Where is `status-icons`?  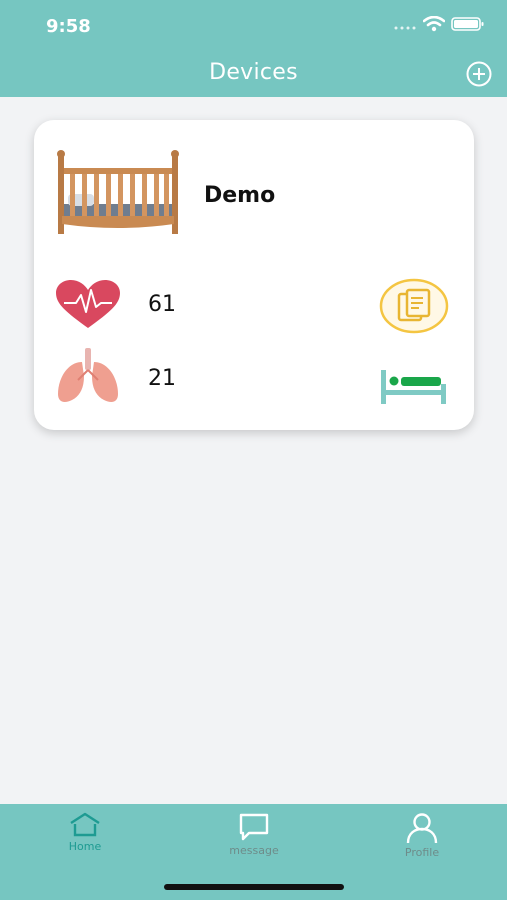 status-icons is located at coordinates (439, 26).